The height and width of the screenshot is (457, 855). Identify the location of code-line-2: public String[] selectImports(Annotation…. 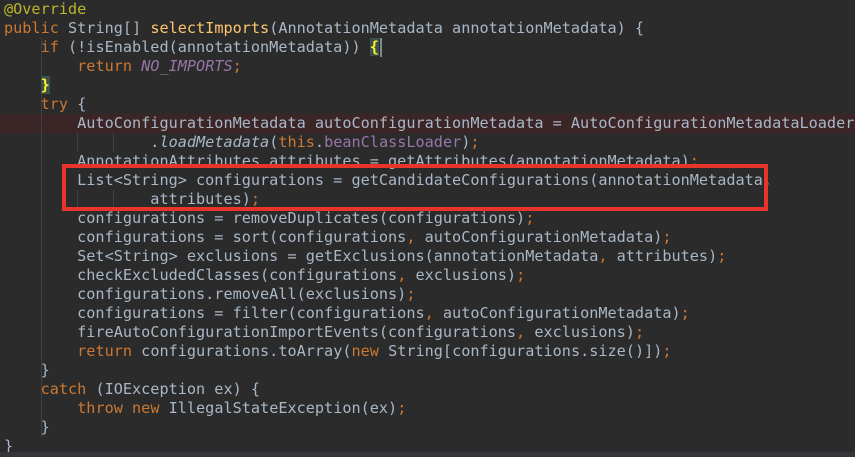
(429, 28).